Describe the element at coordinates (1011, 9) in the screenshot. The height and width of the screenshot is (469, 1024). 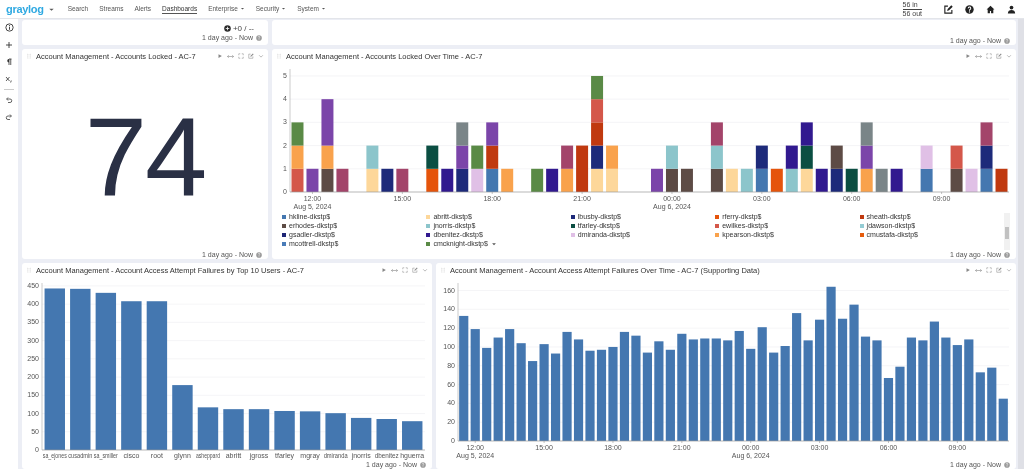
I see `user-icon` at that location.